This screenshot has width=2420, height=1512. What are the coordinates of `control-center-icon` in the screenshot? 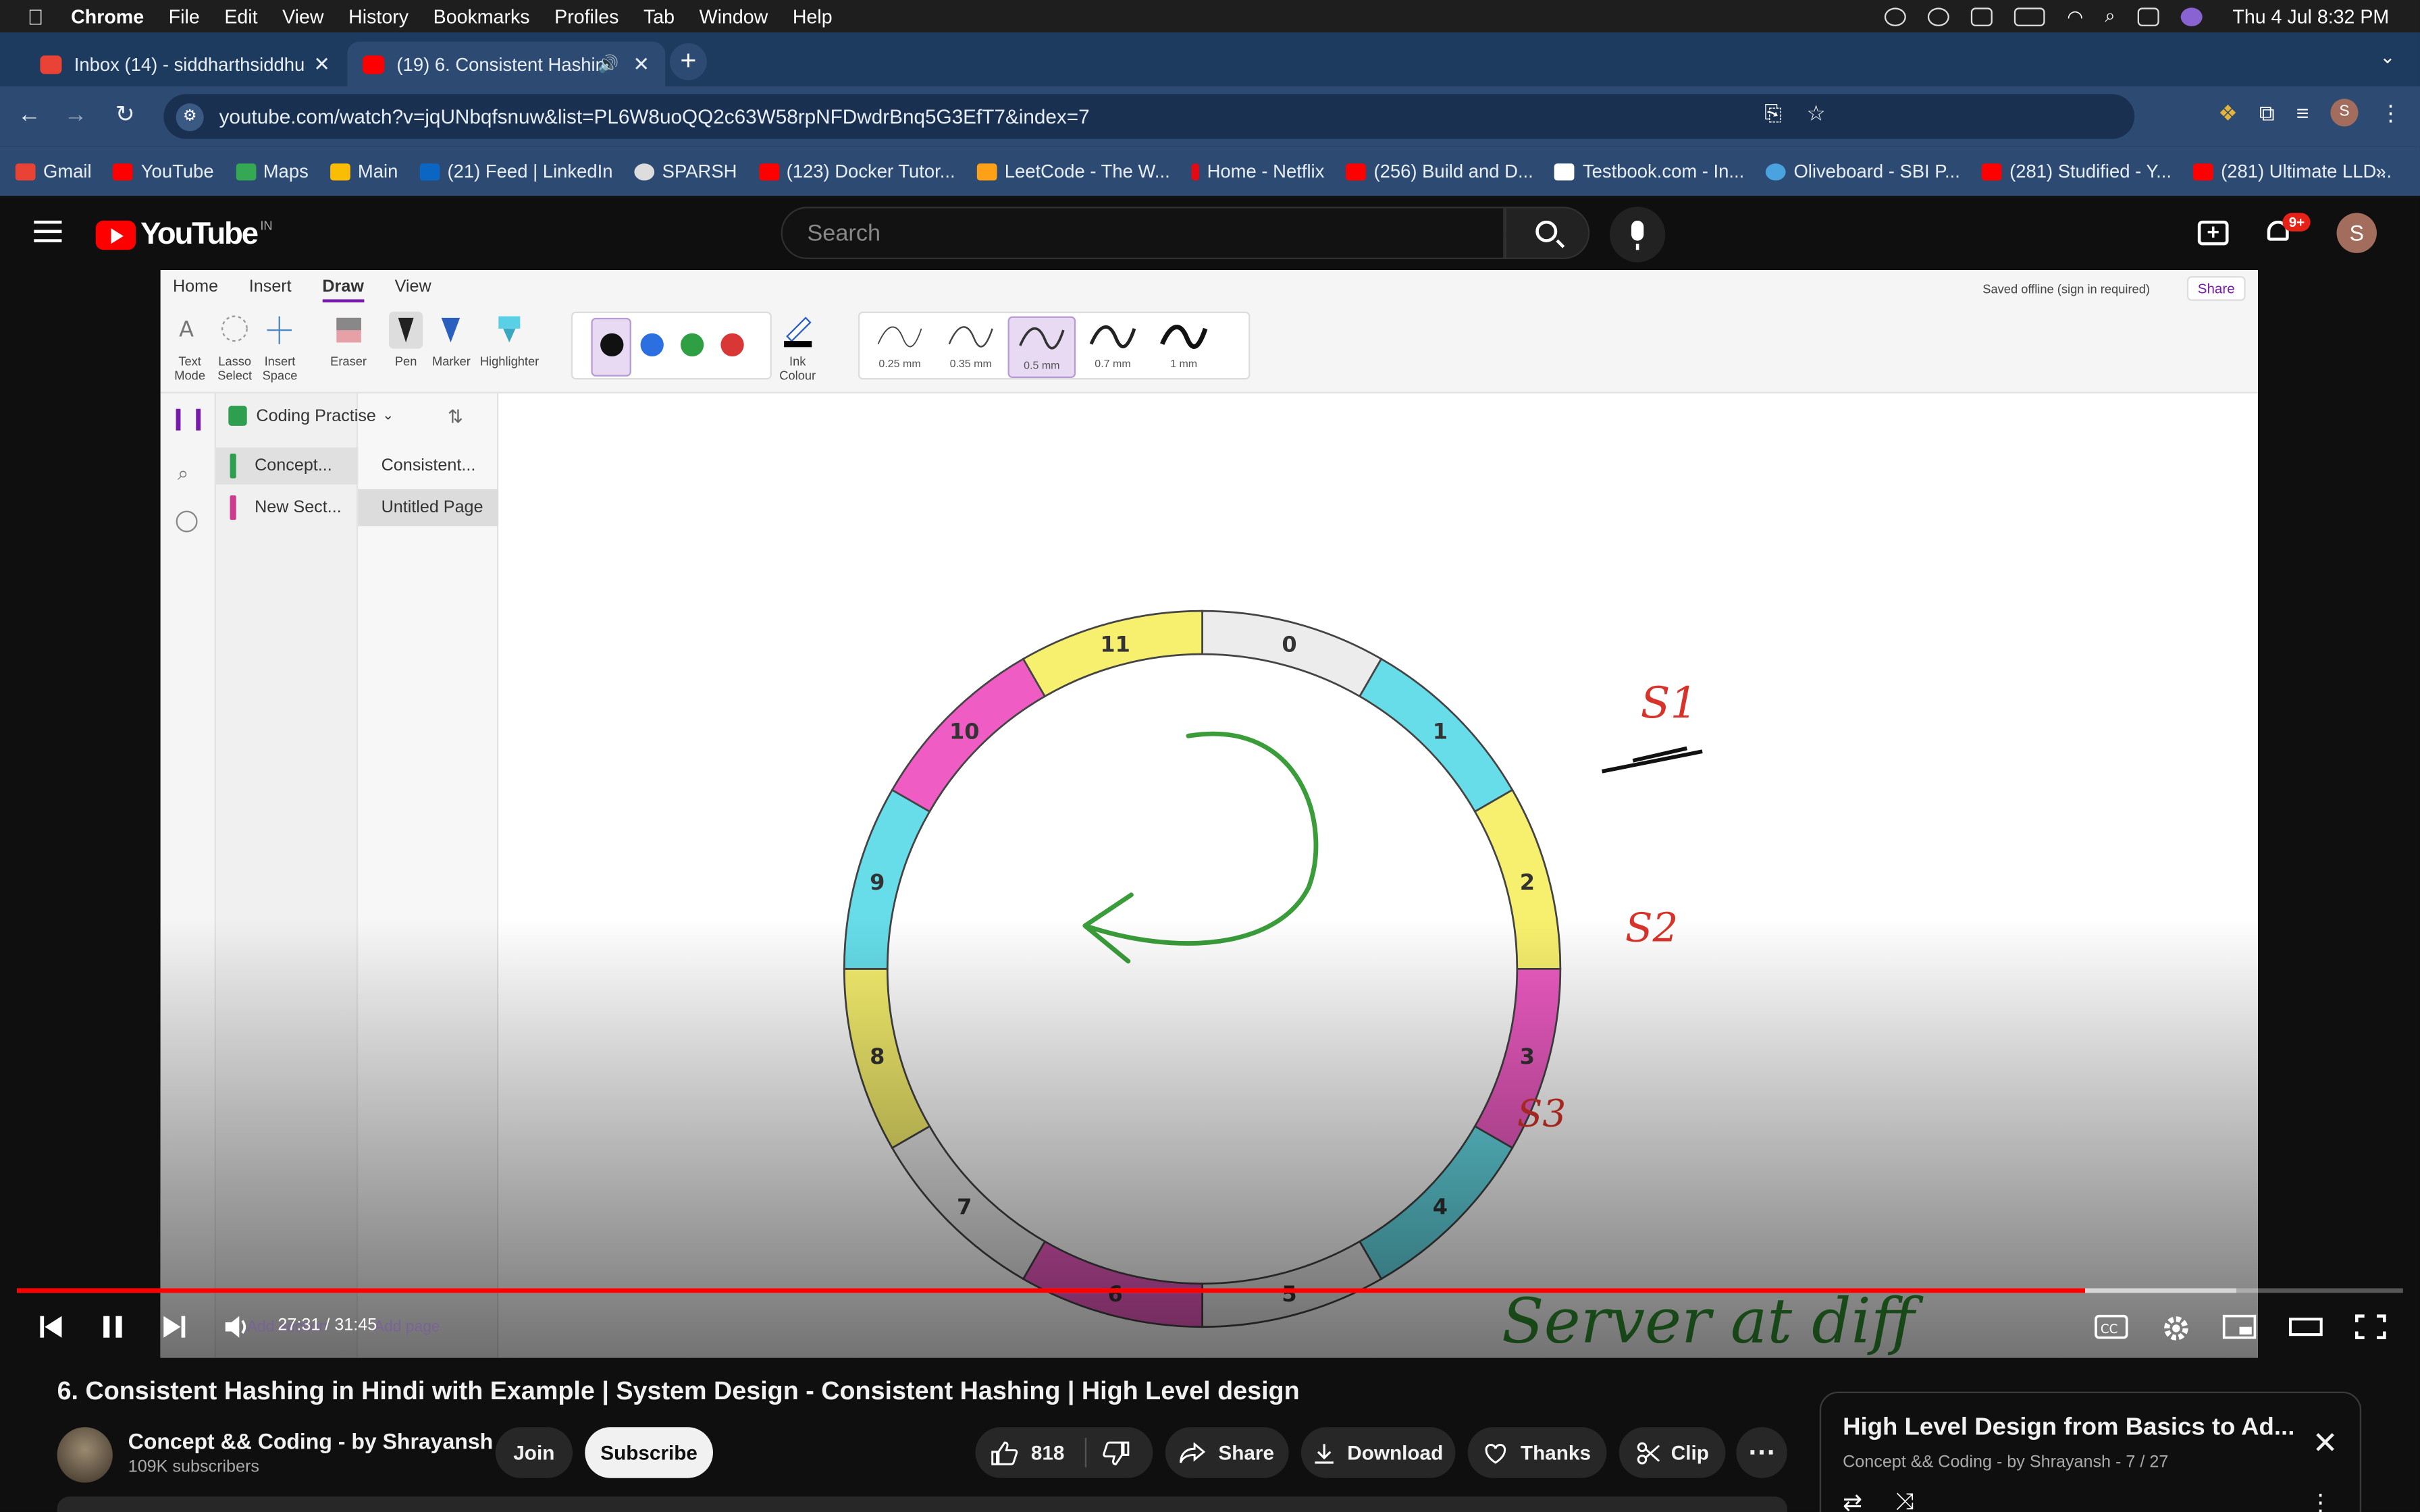 It's located at (2147, 16).